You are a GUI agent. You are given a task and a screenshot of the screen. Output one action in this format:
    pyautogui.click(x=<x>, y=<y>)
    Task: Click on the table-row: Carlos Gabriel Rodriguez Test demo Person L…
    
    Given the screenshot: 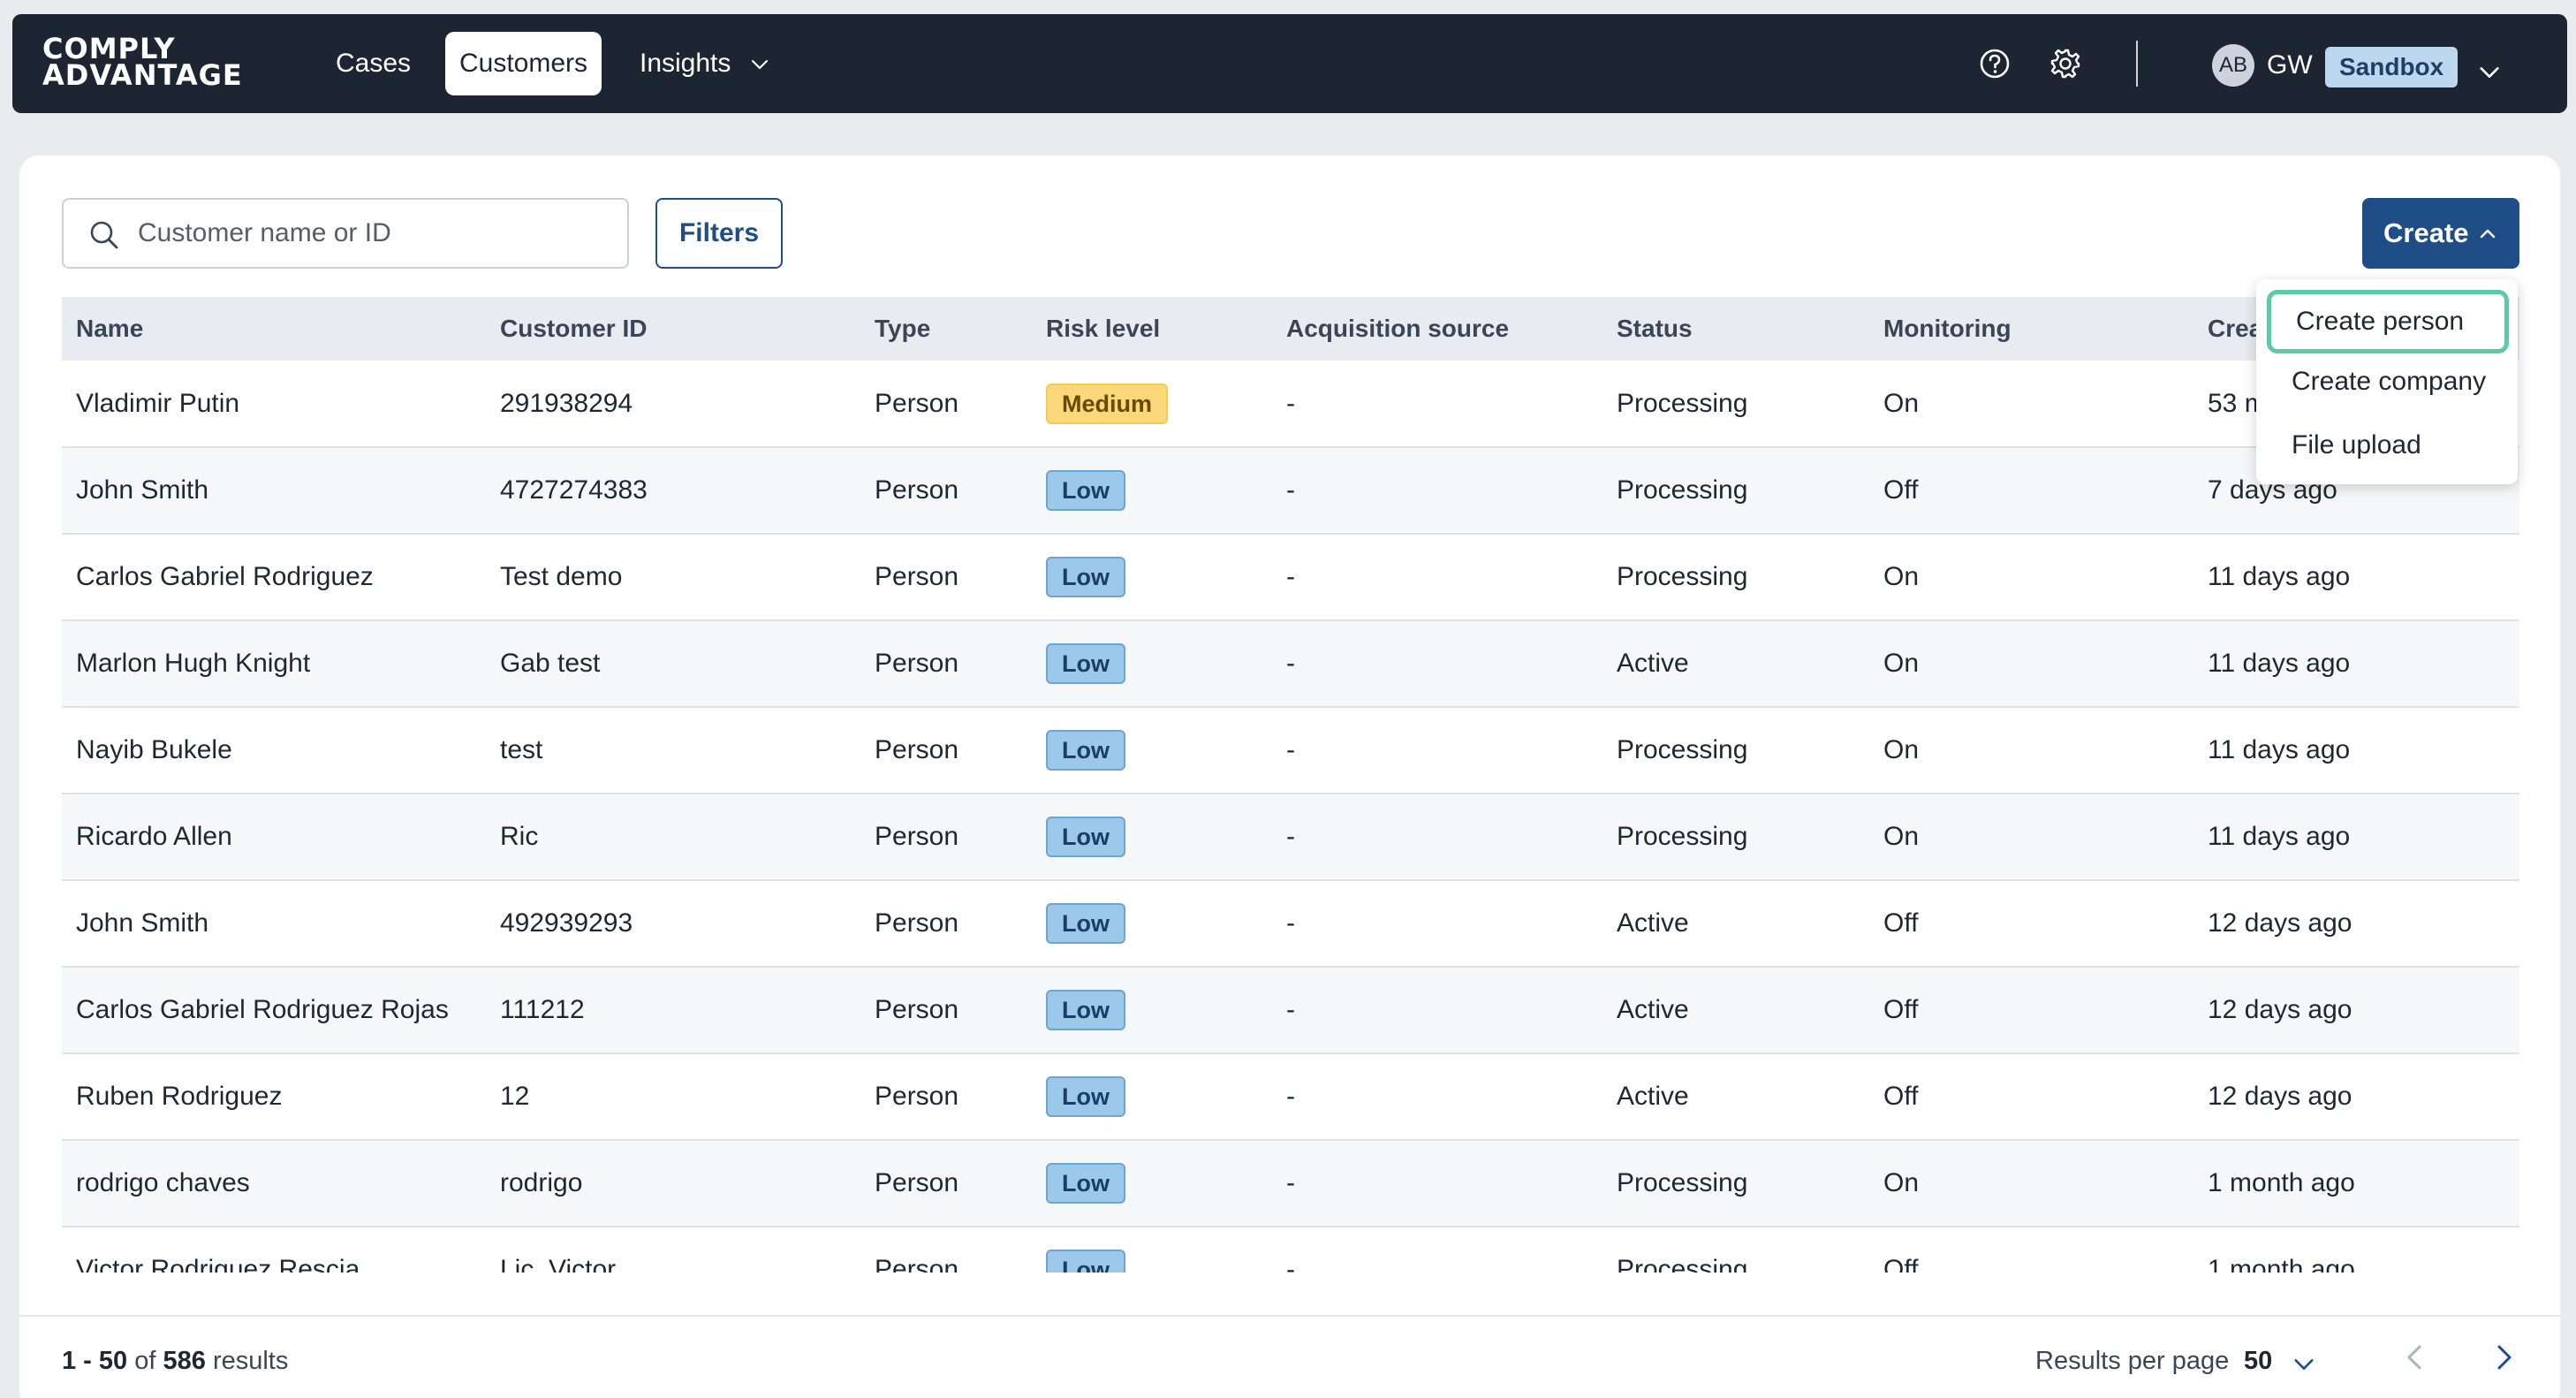 What is the action you would take?
    pyautogui.click(x=1291, y=577)
    